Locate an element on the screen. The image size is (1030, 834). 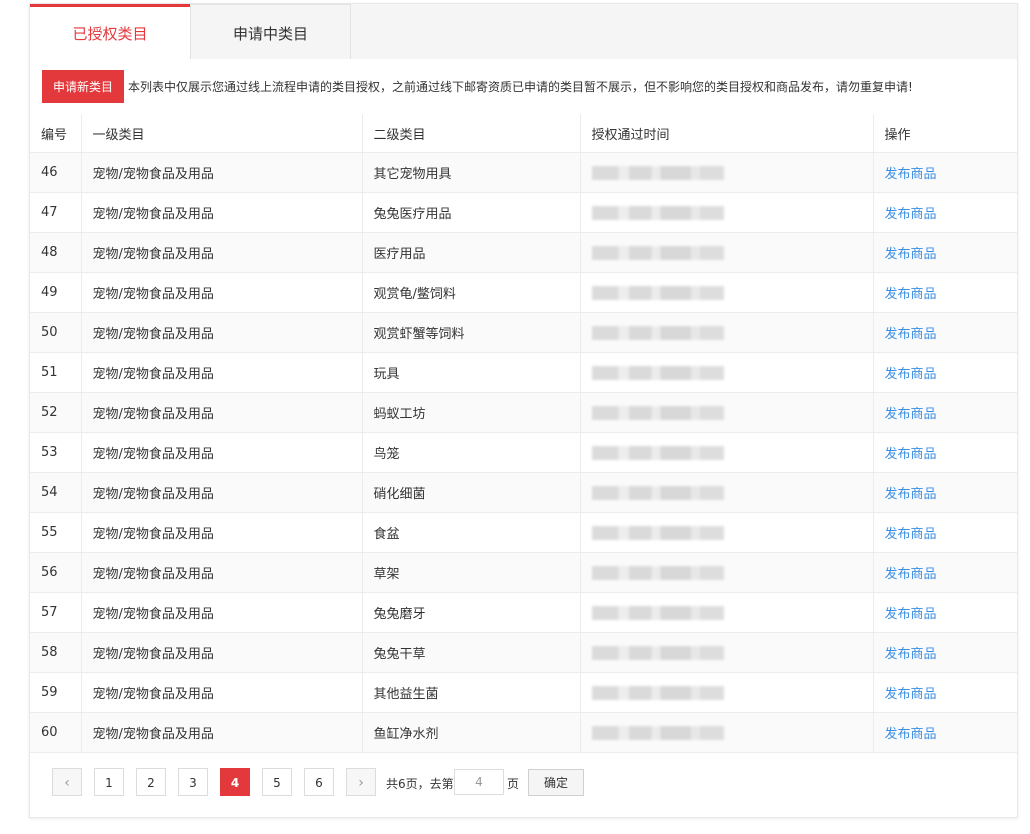
table-row: 57 宠物/宠物食品及用品 兔兔磨牙 发布商品 is located at coordinates (523, 612).